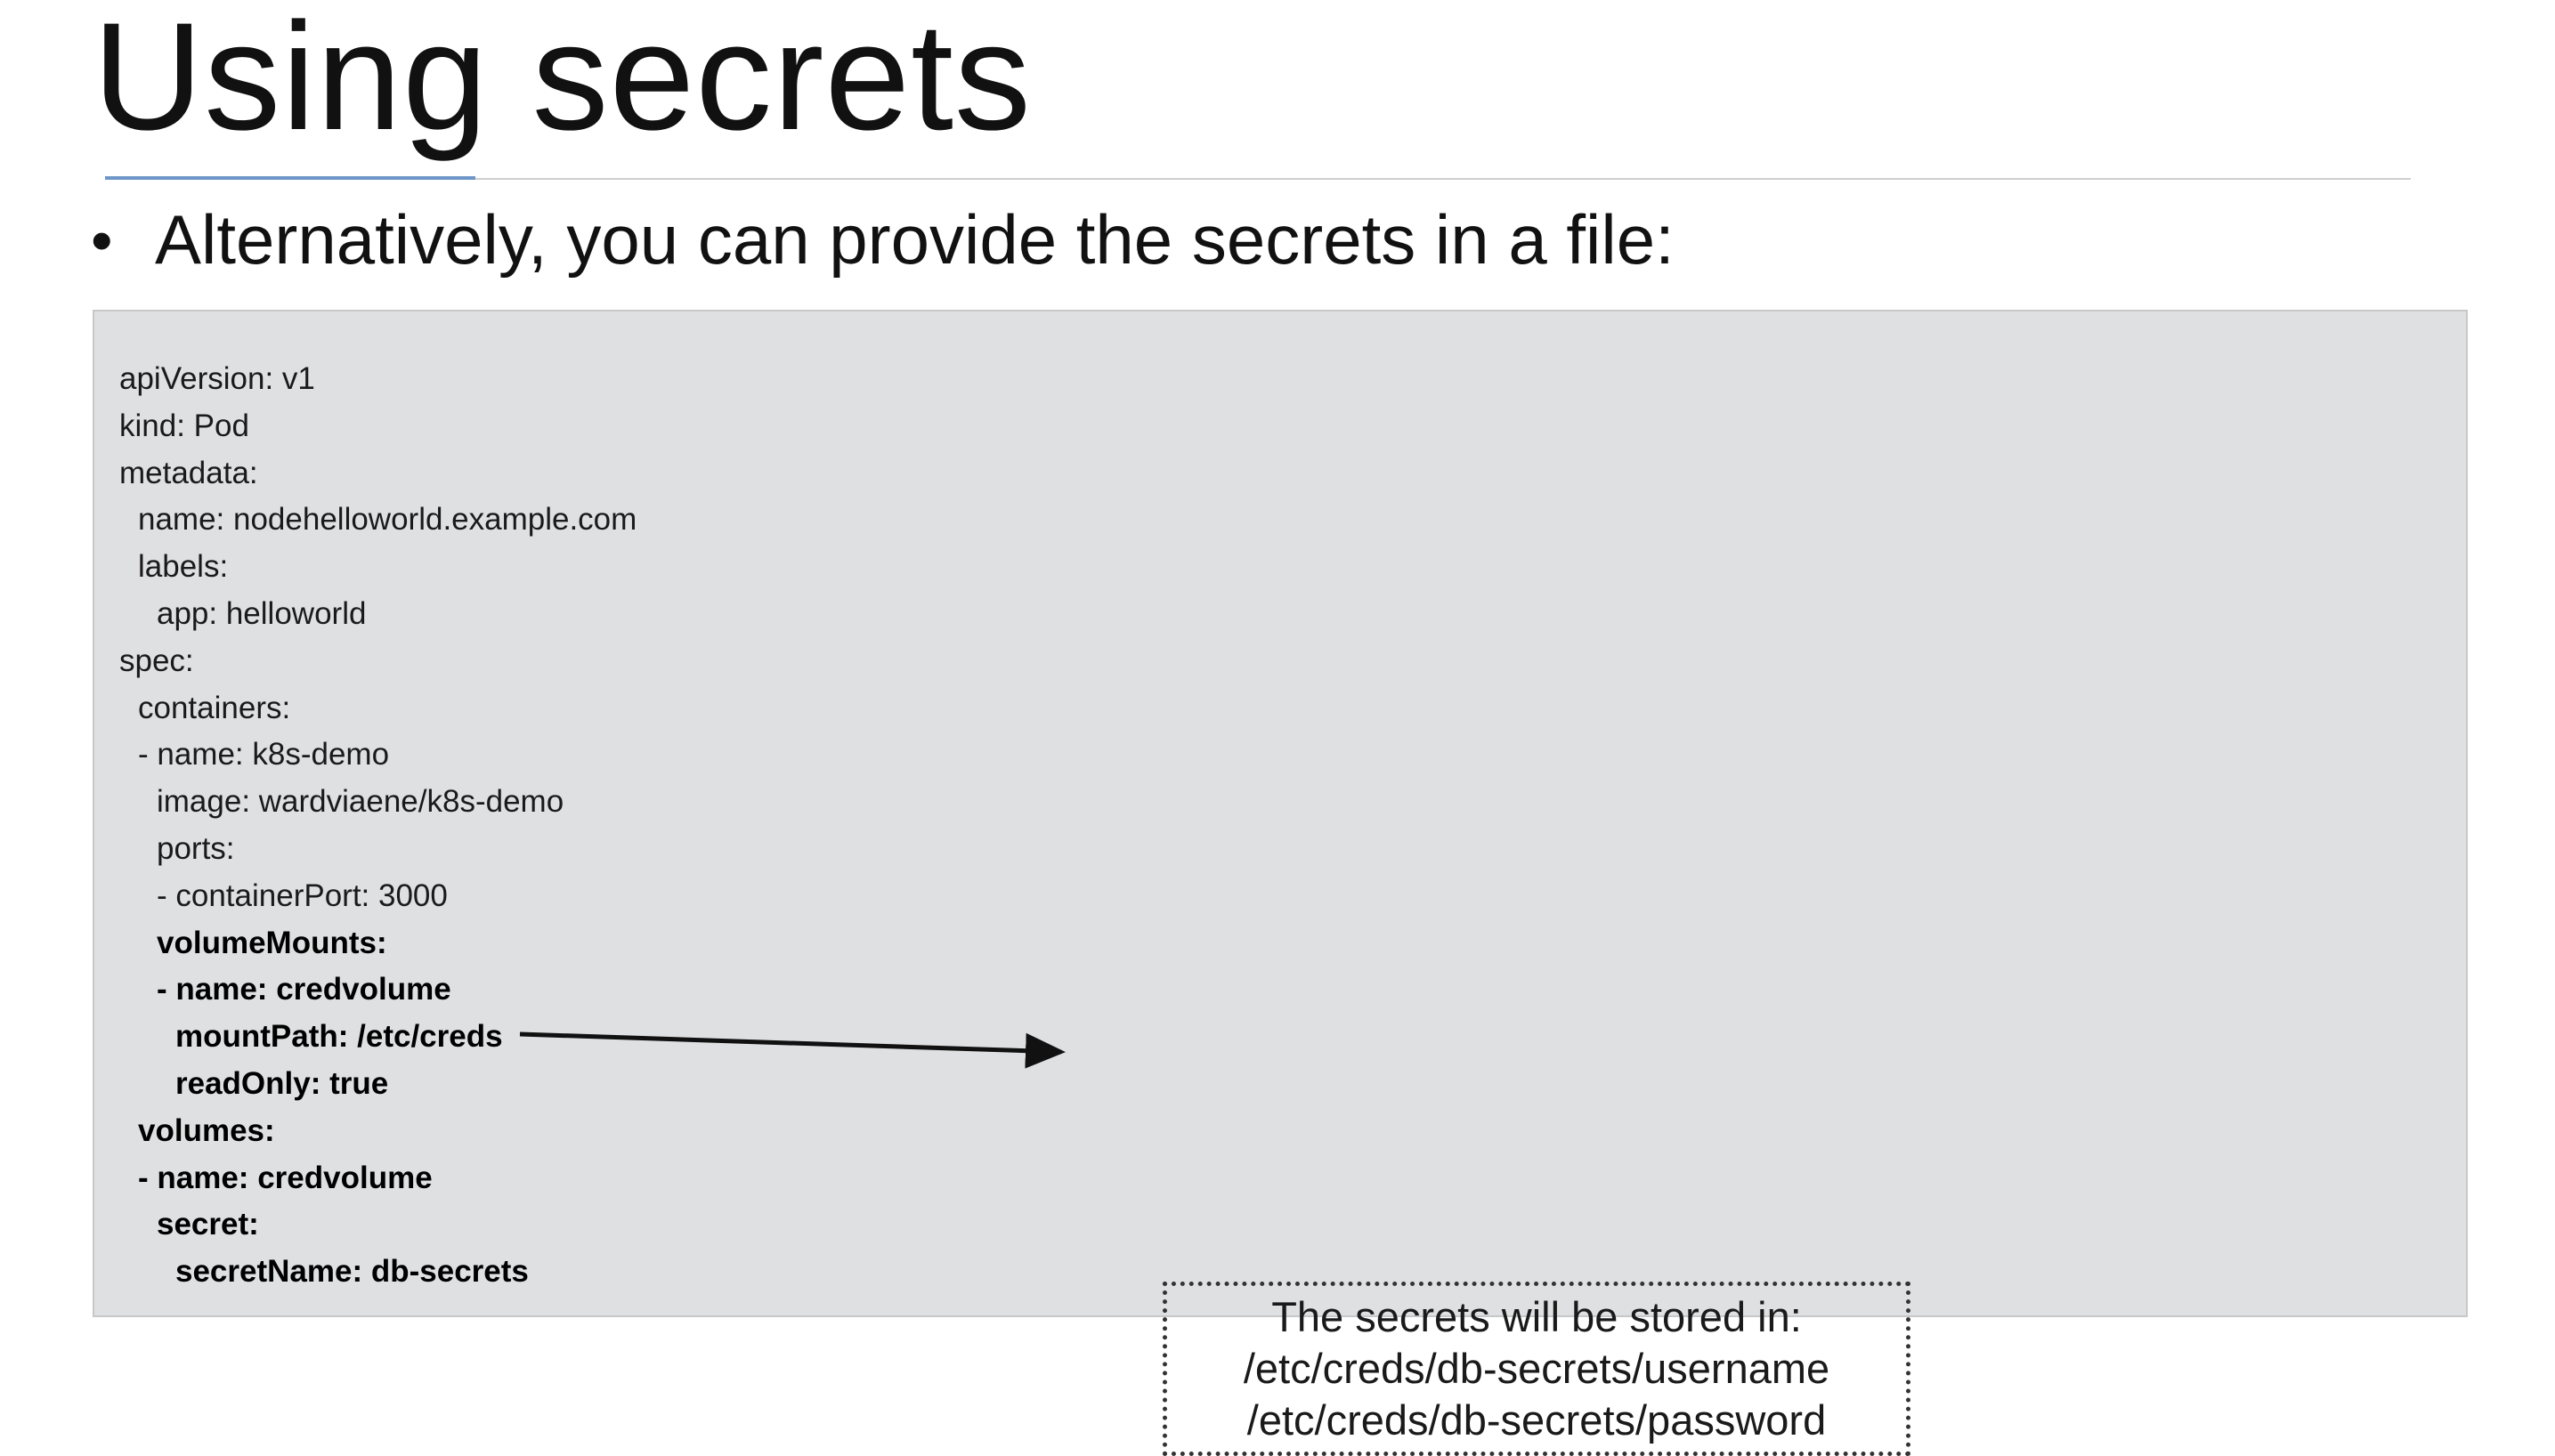 The image size is (2555, 1456). Describe the element at coordinates (290, 178) in the screenshot. I see `title-accent-rule` at that location.